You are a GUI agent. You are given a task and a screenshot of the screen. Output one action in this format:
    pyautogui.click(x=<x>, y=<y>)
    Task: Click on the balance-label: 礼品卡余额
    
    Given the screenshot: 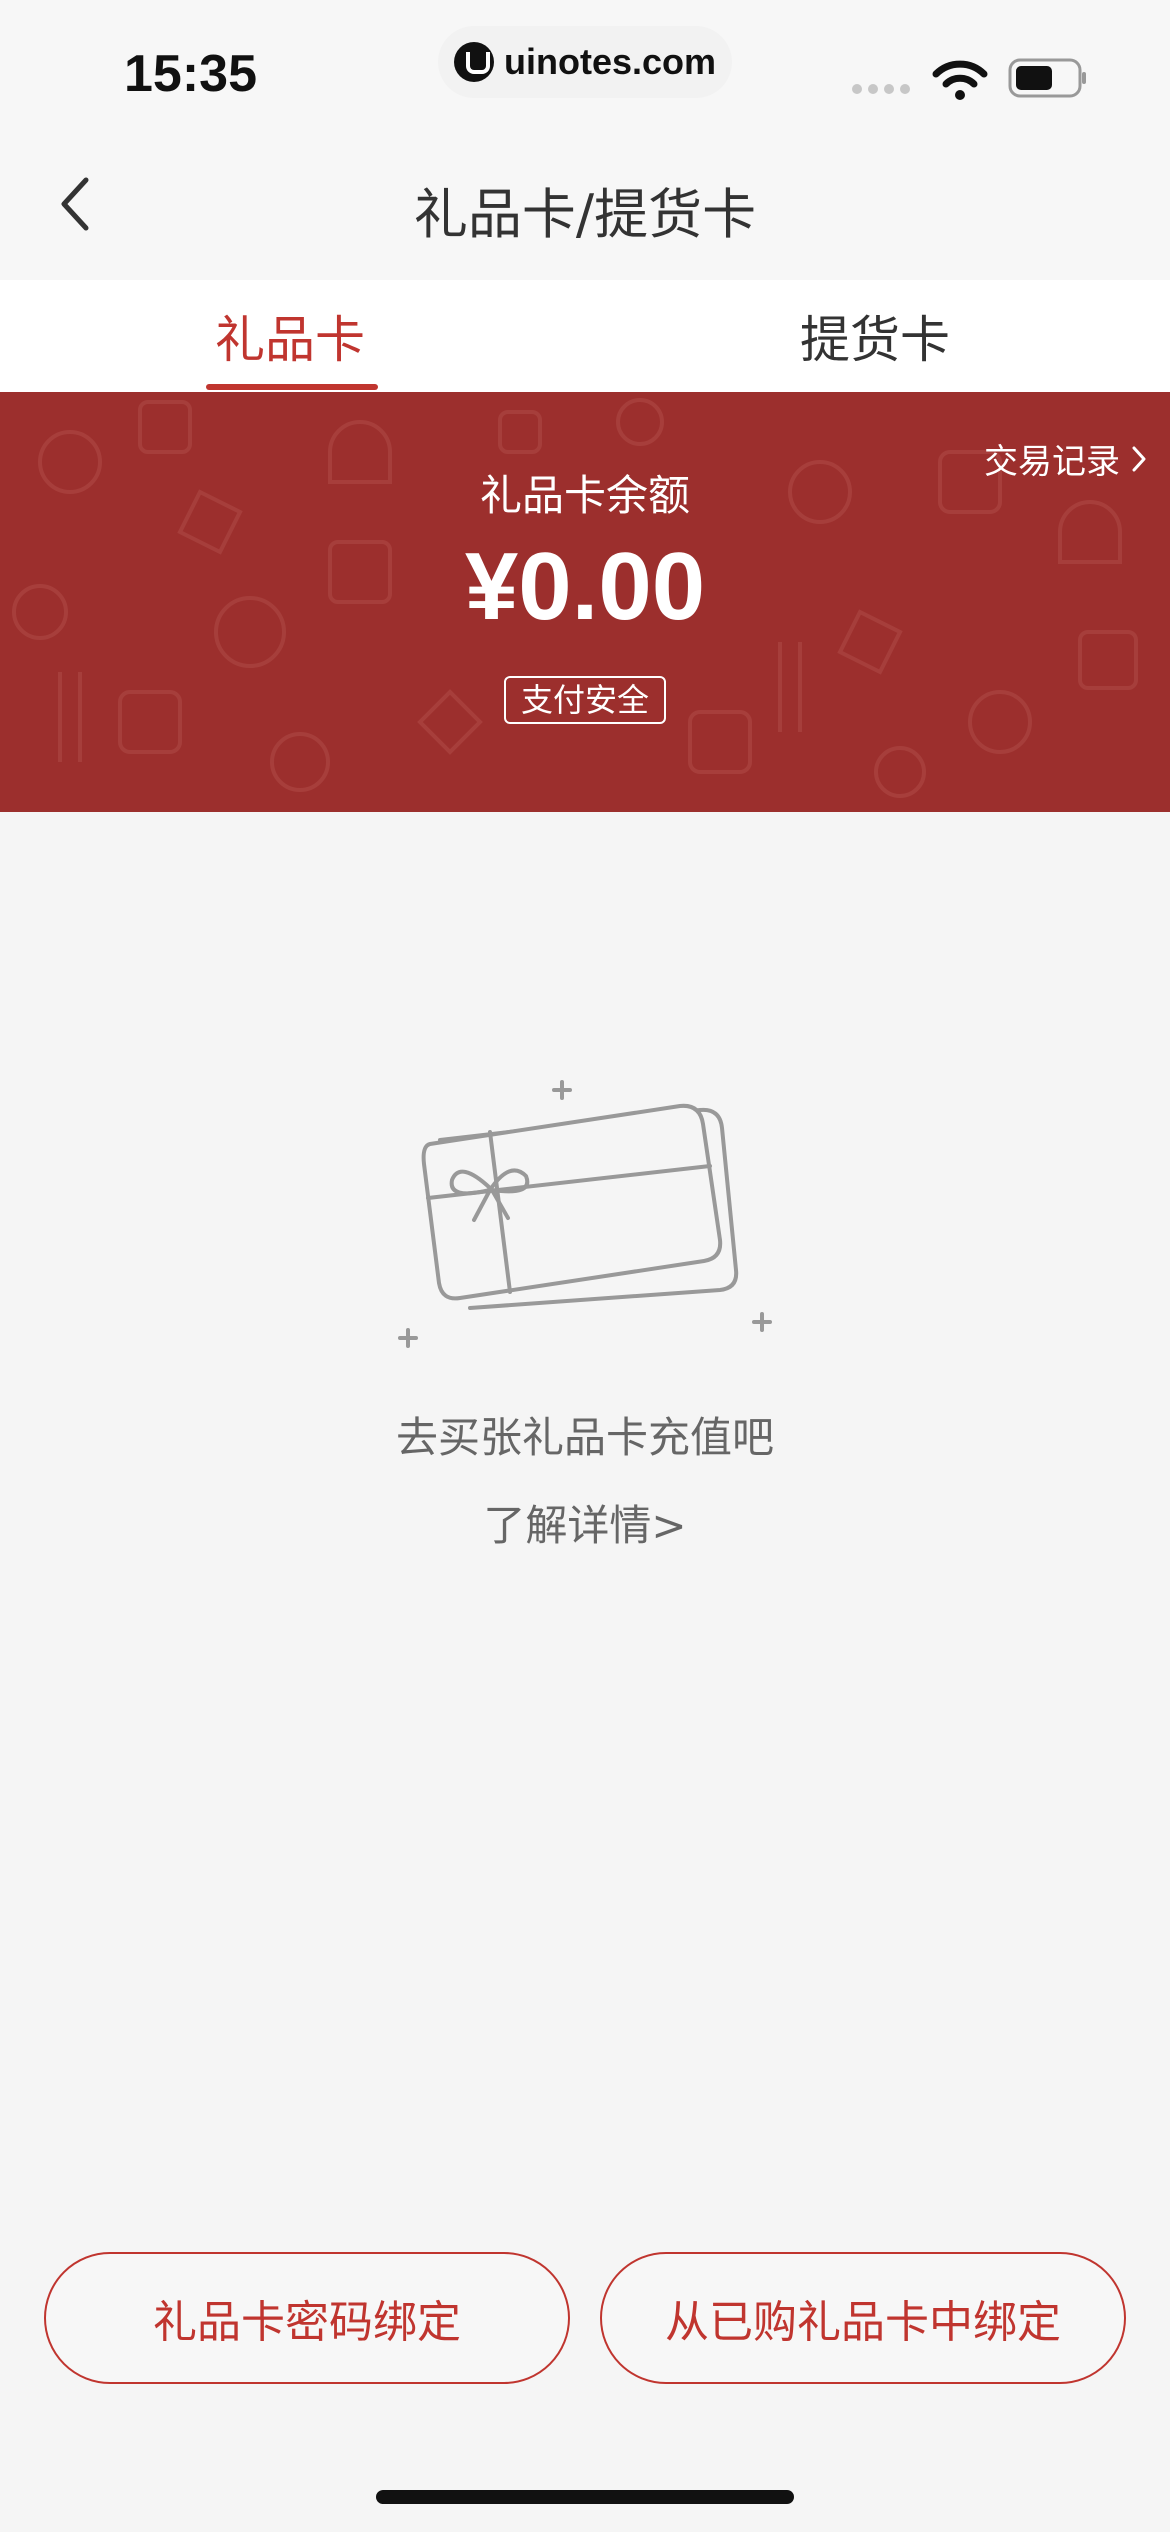 What is the action you would take?
    pyautogui.click(x=584, y=495)
    